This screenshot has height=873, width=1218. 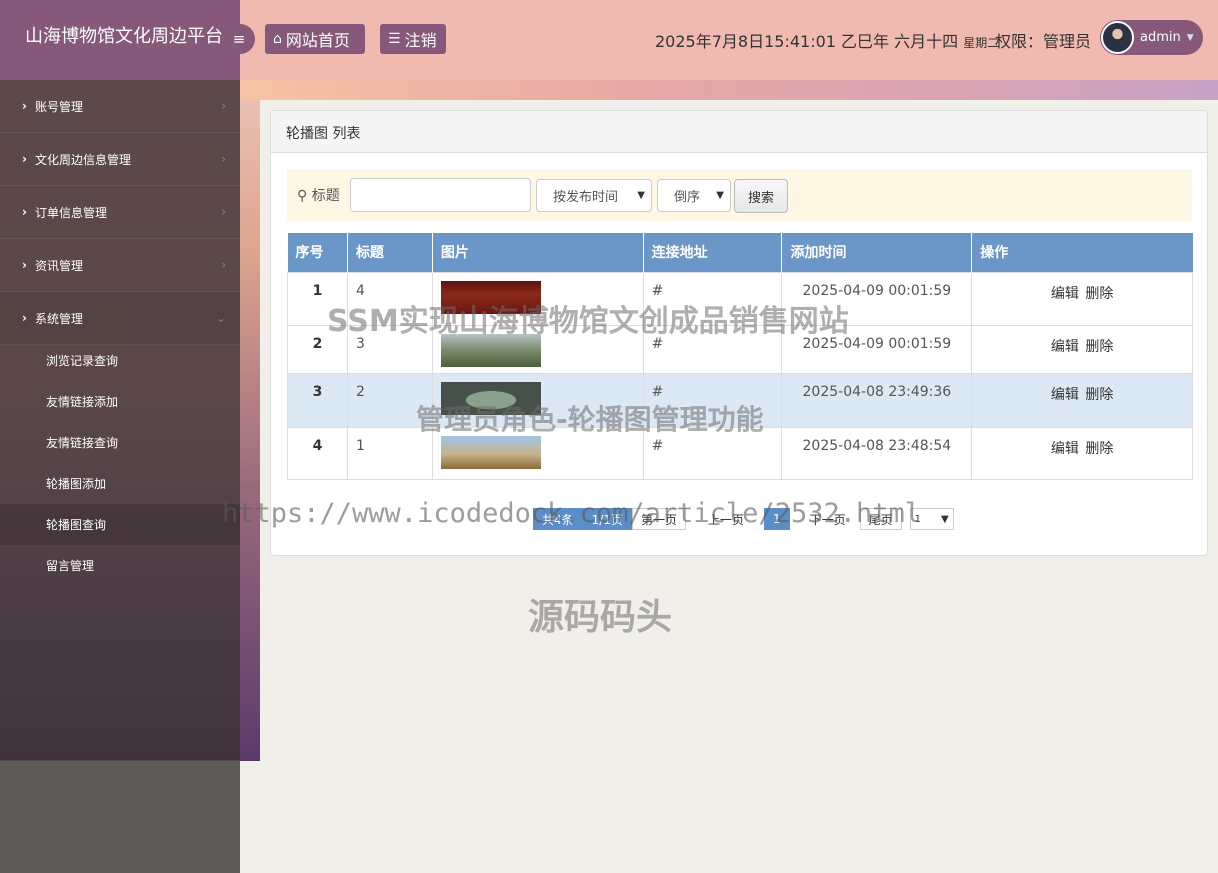 I want to click on cell-index: 1, so click(x=317, y=298).